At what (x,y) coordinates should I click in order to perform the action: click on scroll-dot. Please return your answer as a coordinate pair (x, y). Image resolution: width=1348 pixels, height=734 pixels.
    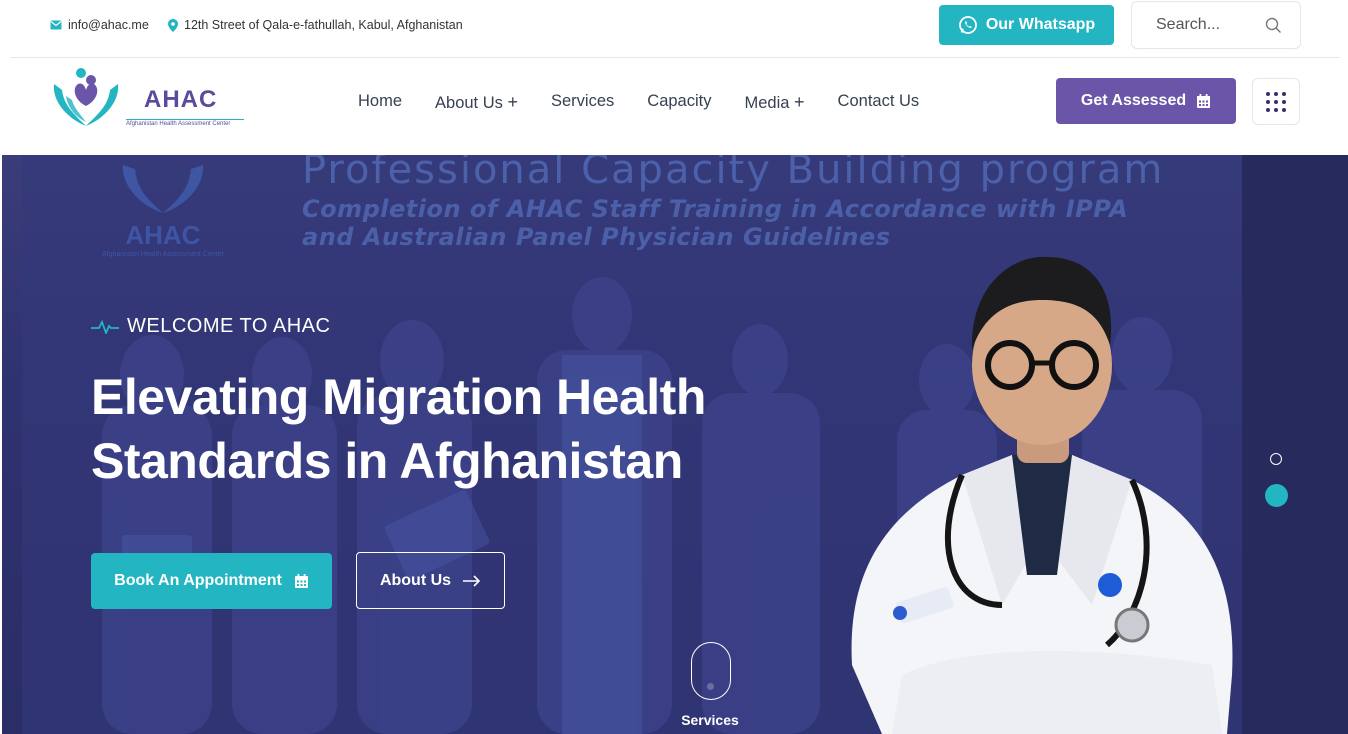
    Looking at the image, I should click on (710, 686).